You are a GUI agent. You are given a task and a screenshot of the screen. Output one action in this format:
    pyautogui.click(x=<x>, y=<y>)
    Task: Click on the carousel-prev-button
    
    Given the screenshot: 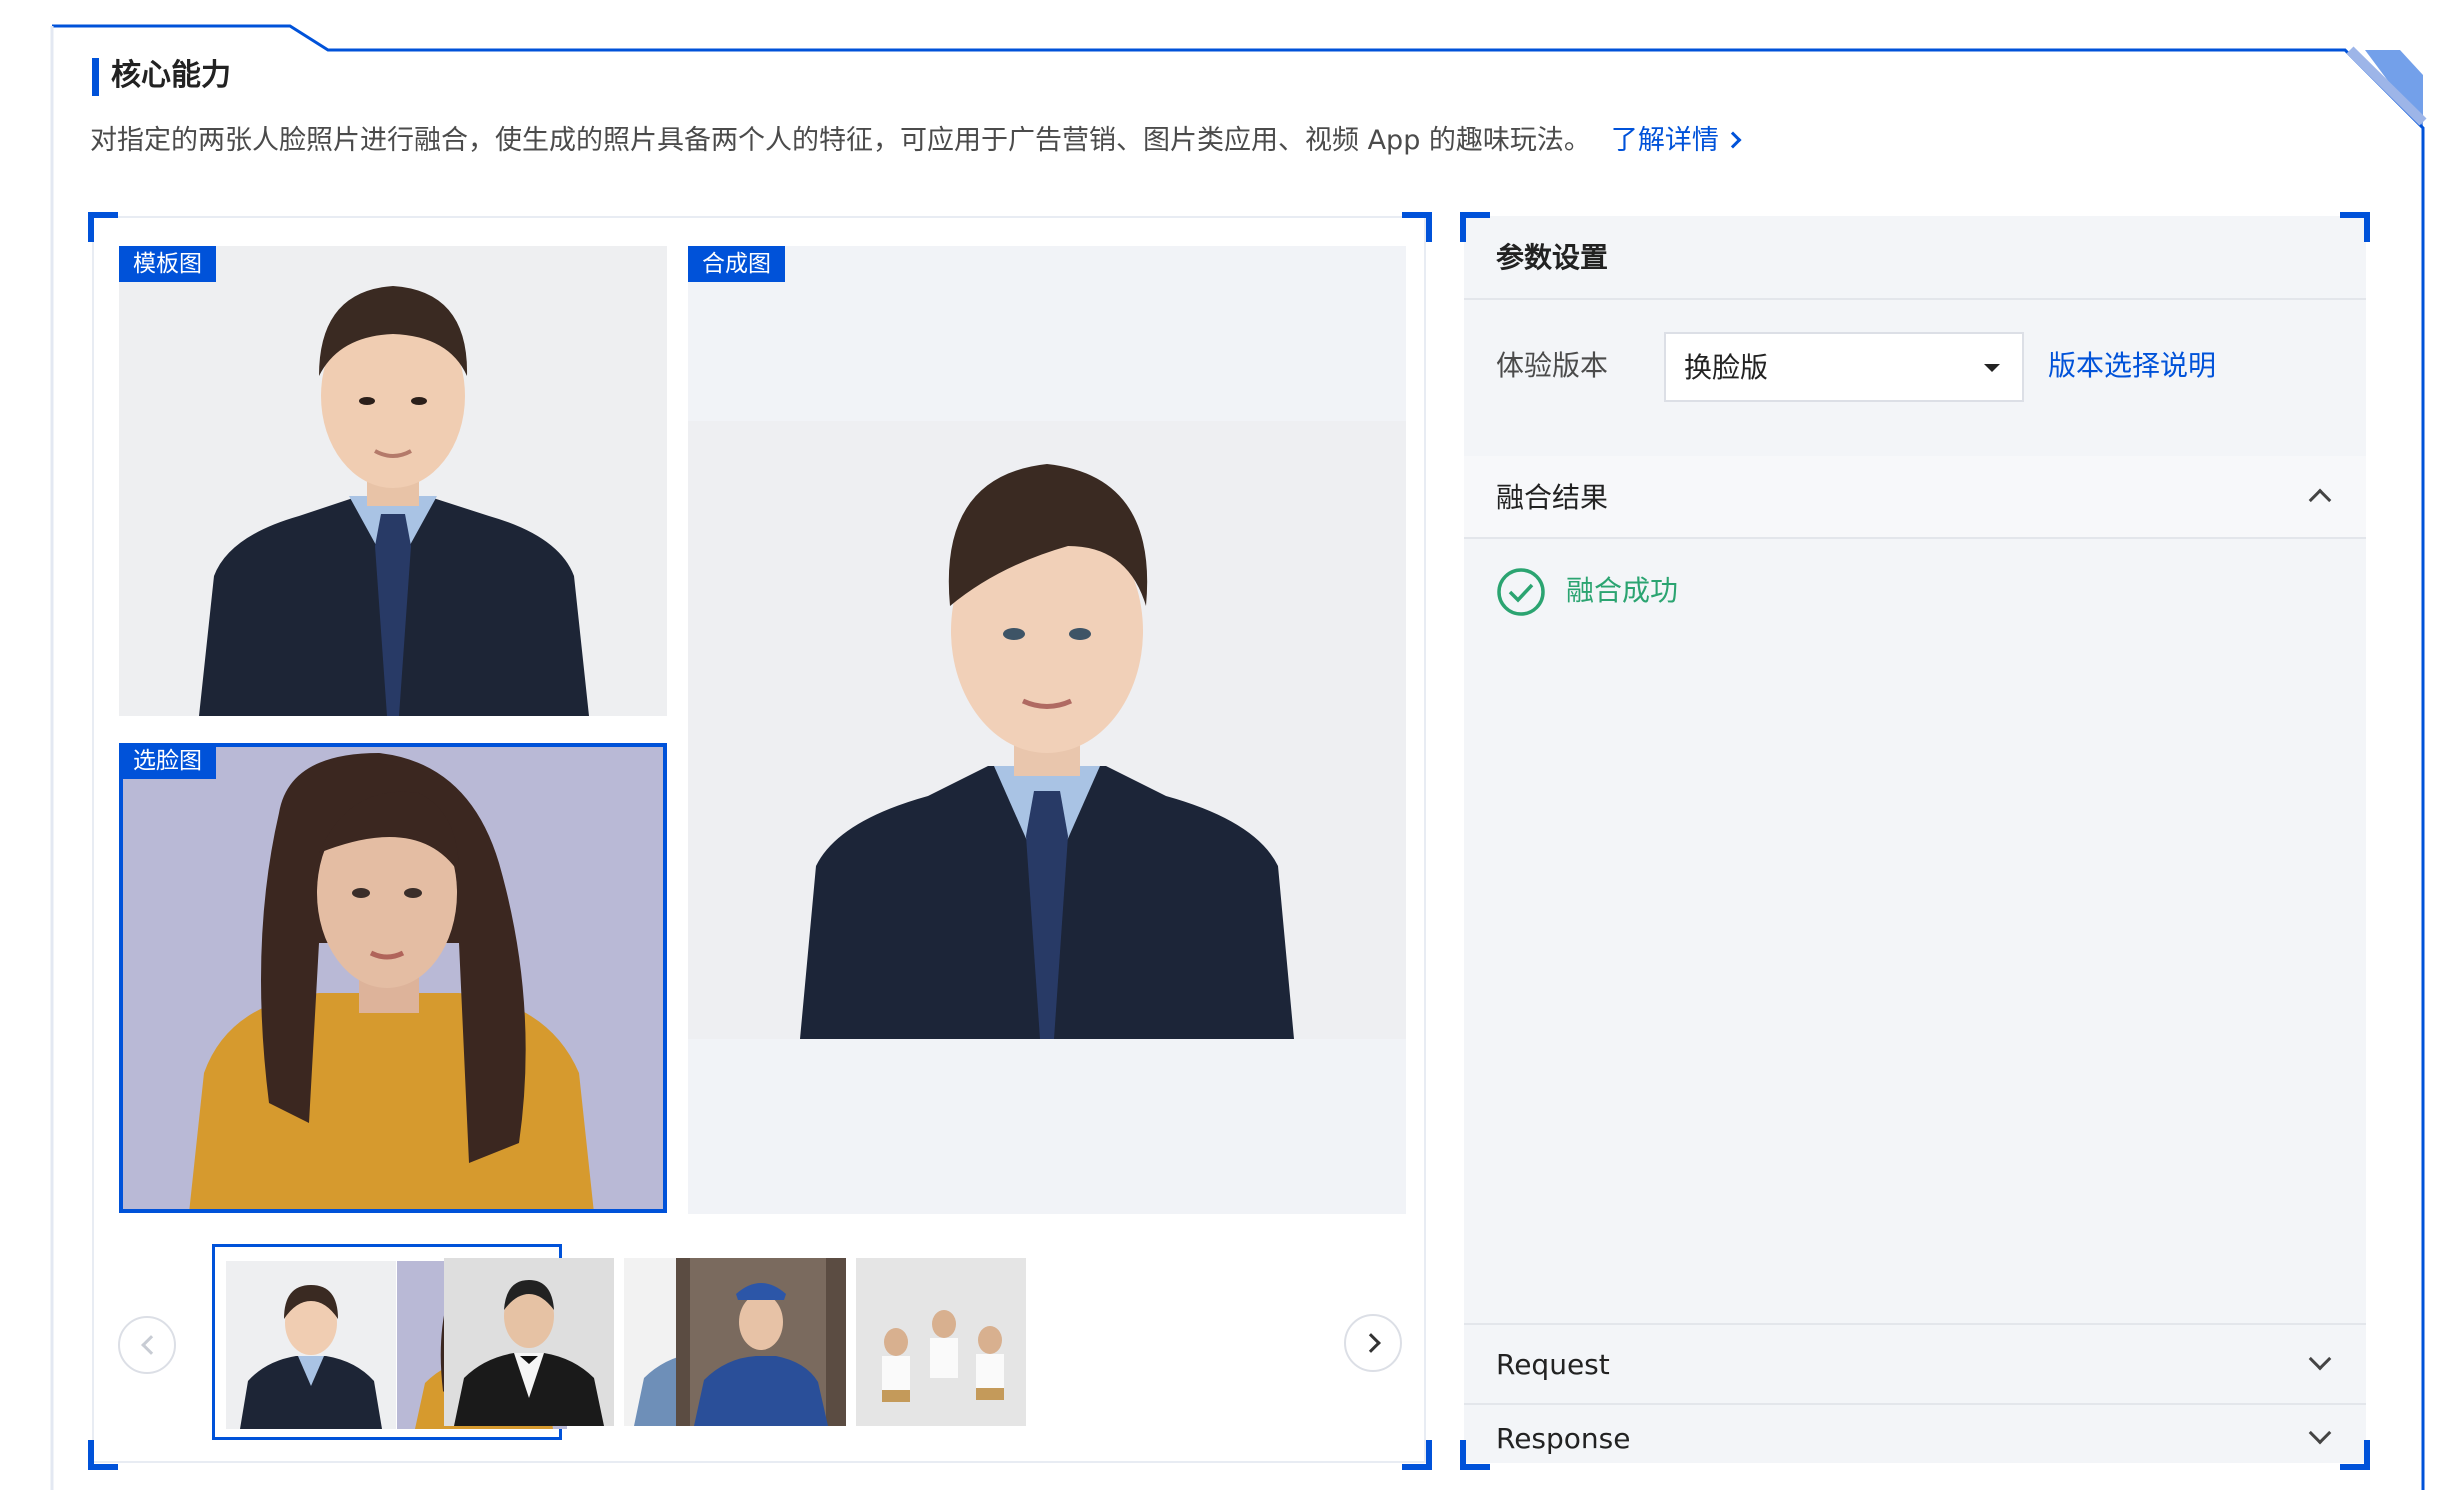 What is the action you would take?
    pyautogui.click(x=147, y=1345)
    